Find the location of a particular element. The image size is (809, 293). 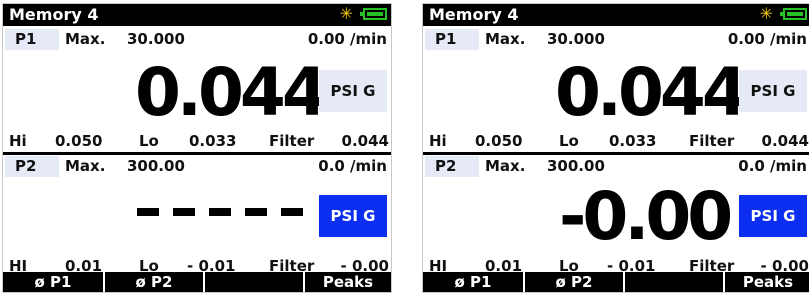

p2-reading: -0.00 is located at coordinates (646, 216).